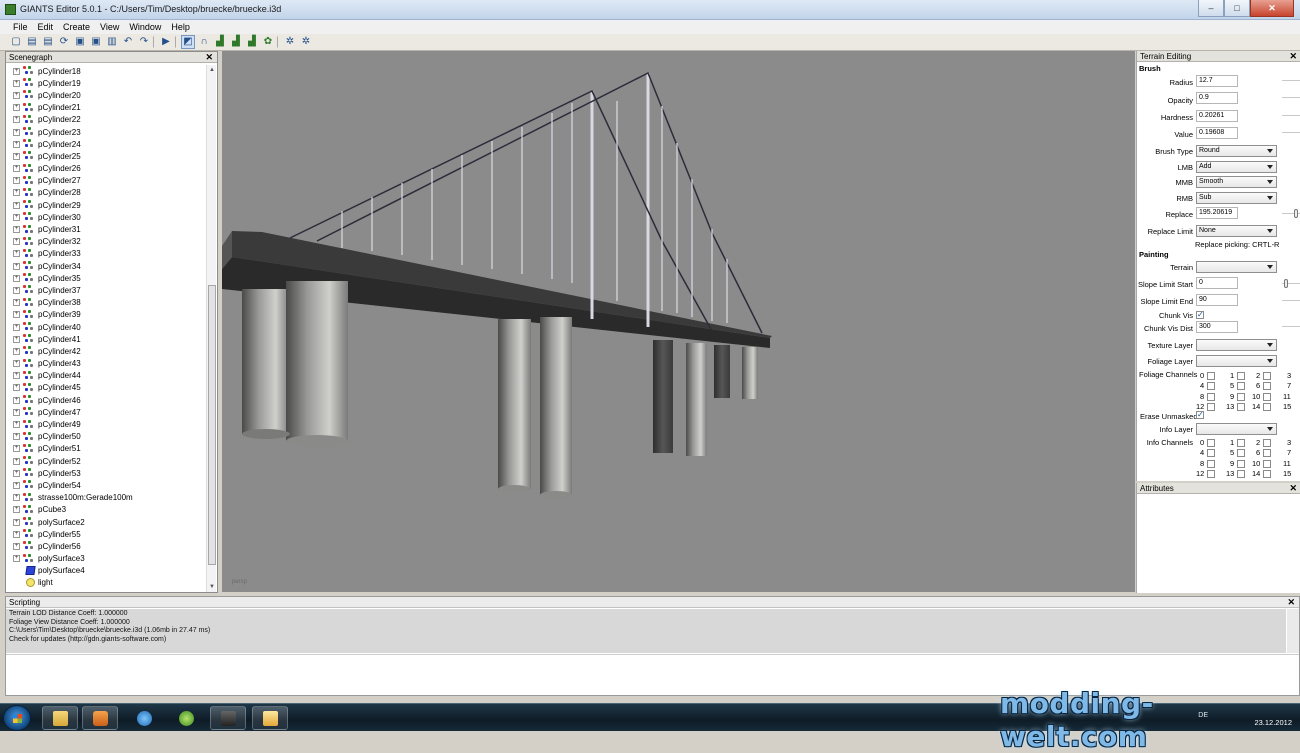 The width and height of the screenshot is (1300, 753). Describe the element at coordinates (1291, 115) in the screenshot. I see `hardness-slider` at that location.